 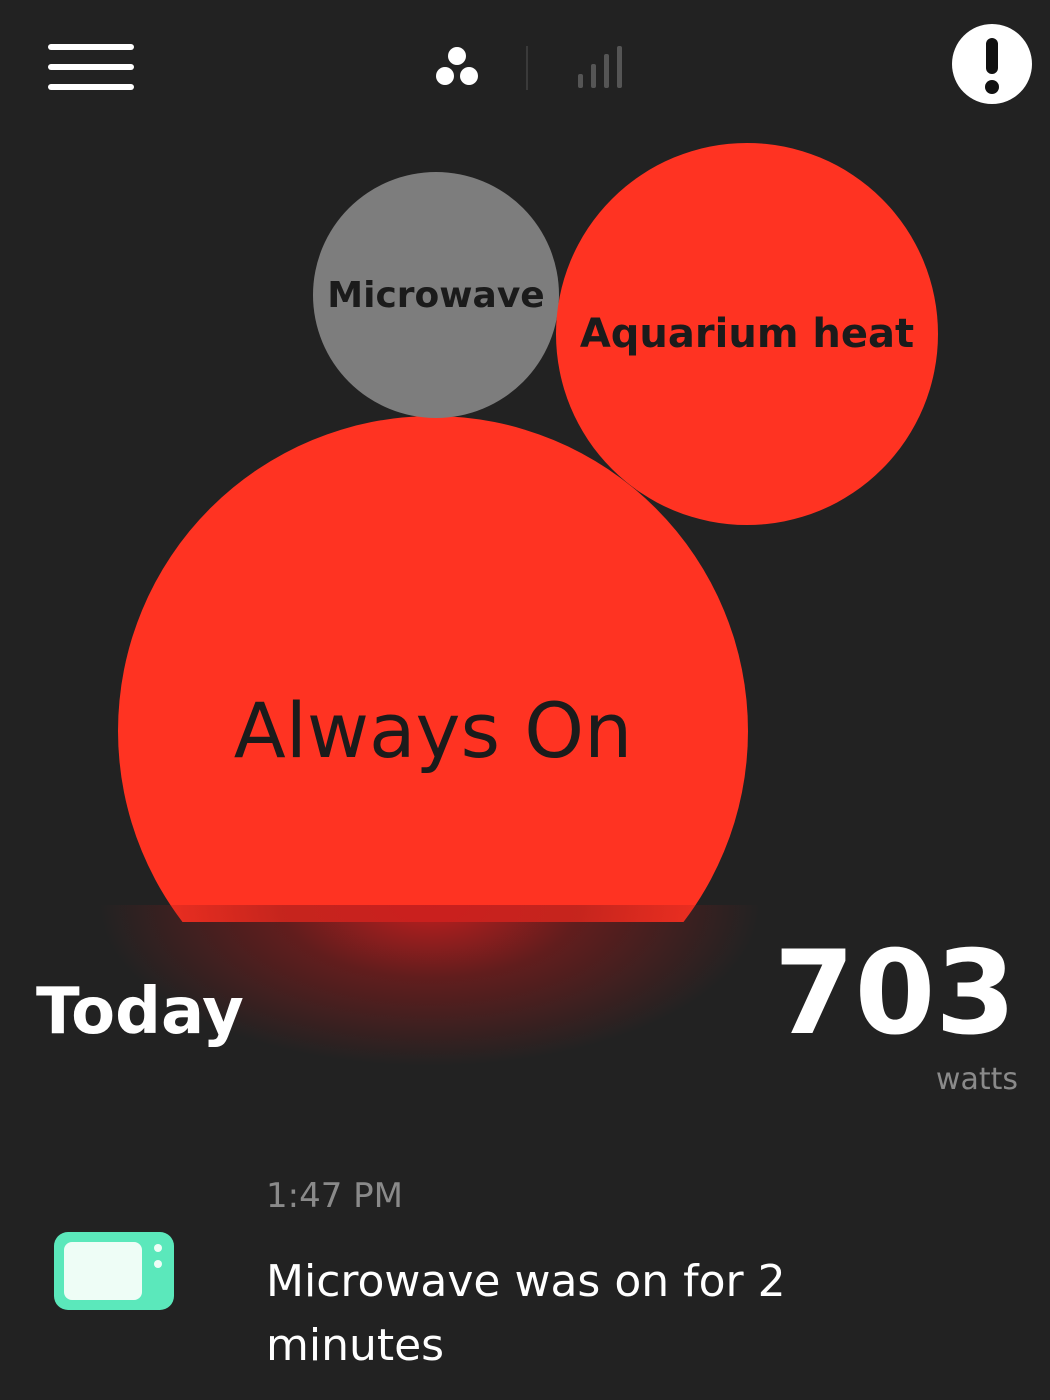 What do you see at coordinates (976, 1079) in the screenshot?
I see `power-unit: watts` at bounding box center [976, 1079].